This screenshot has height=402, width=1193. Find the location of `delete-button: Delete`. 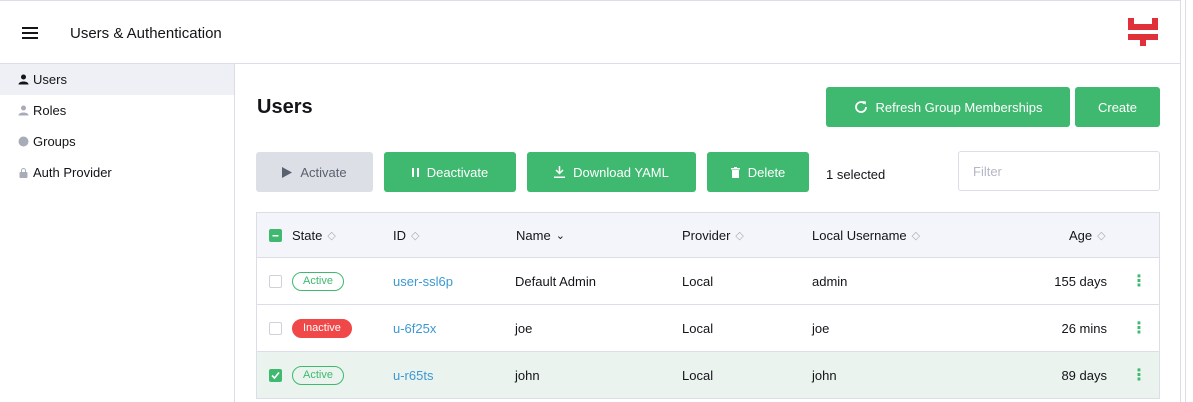

delete-button: Delete is located at coordinates (758, 172).